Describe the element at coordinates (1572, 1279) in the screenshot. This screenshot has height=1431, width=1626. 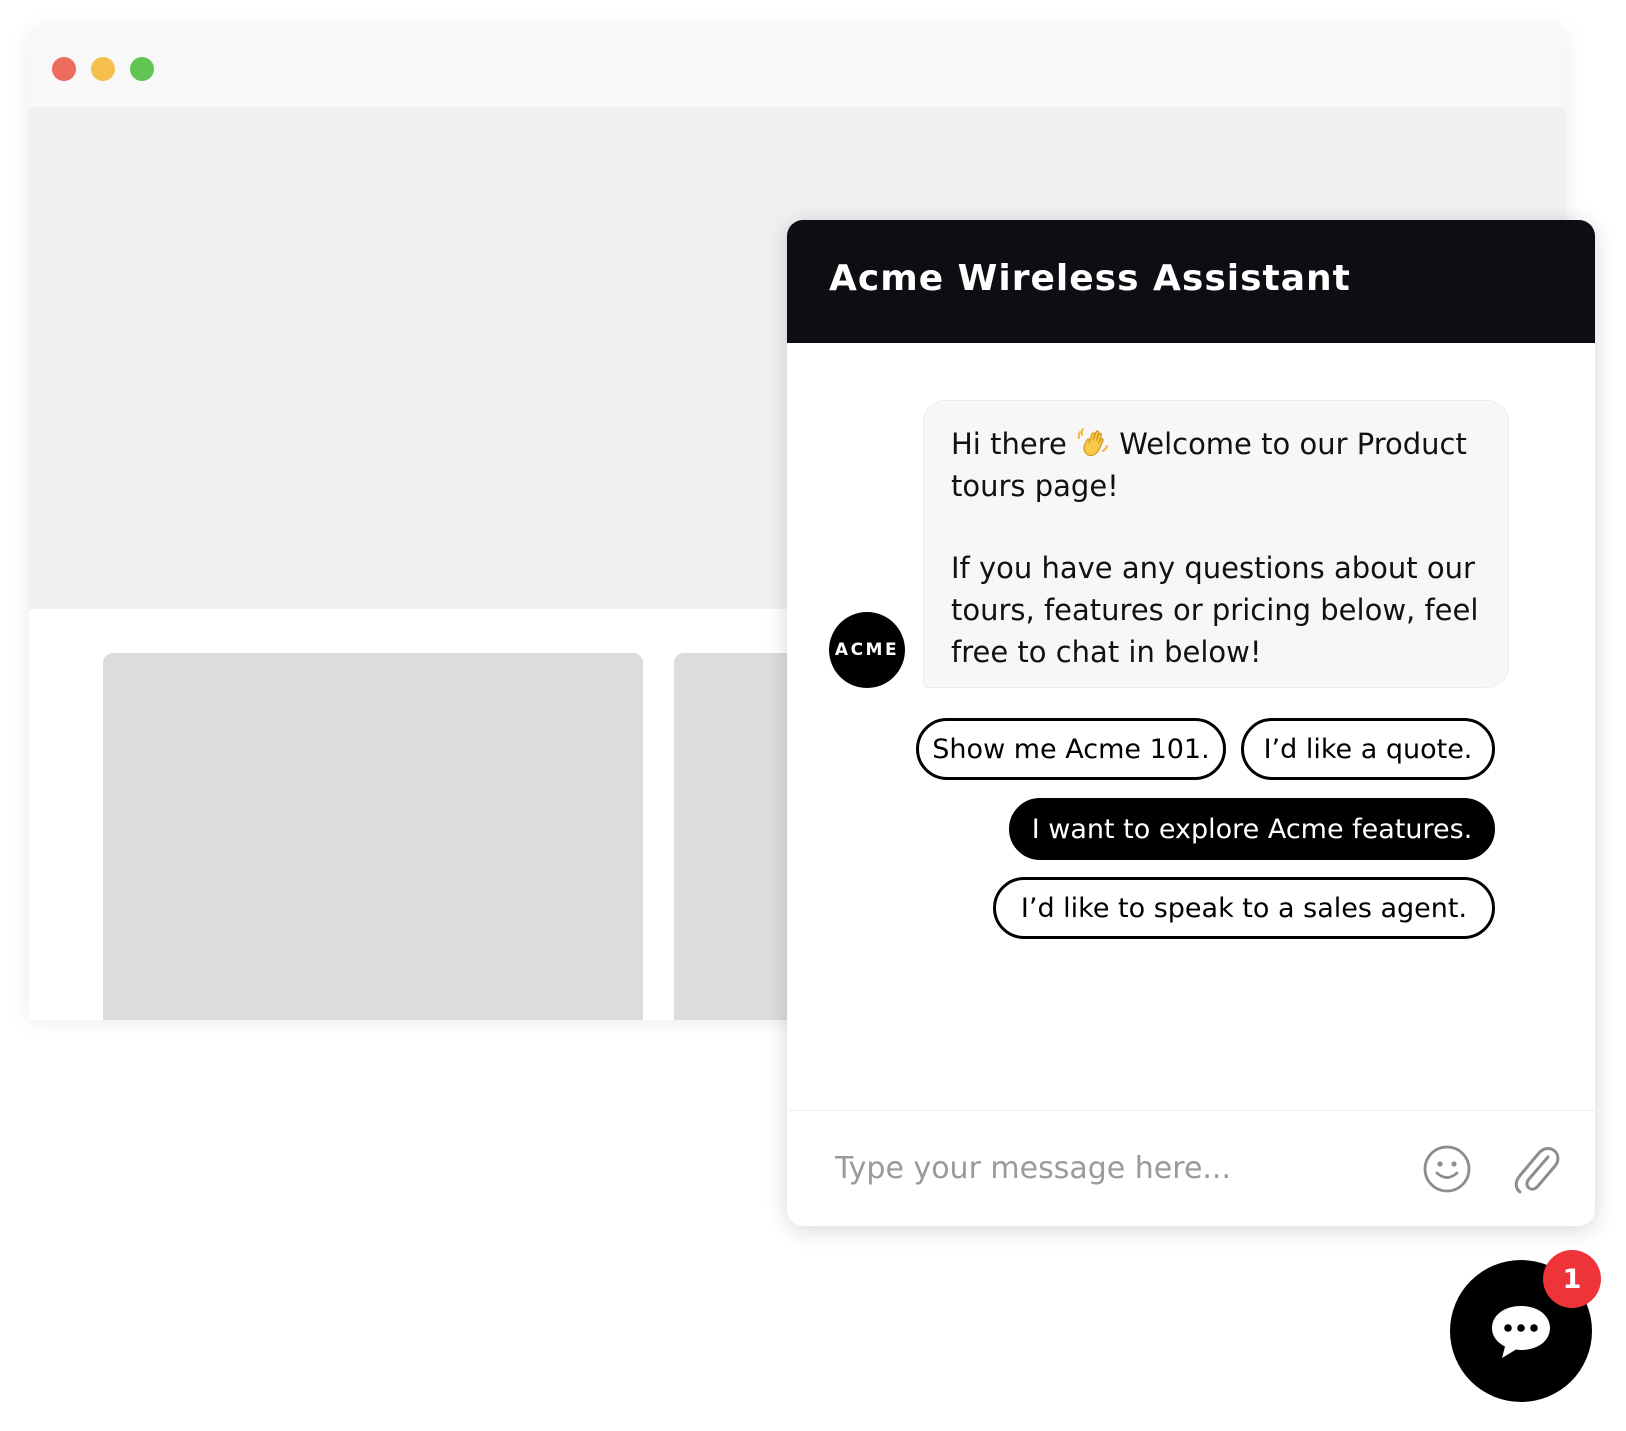
I see `unread-count-badge: 1` at that location.